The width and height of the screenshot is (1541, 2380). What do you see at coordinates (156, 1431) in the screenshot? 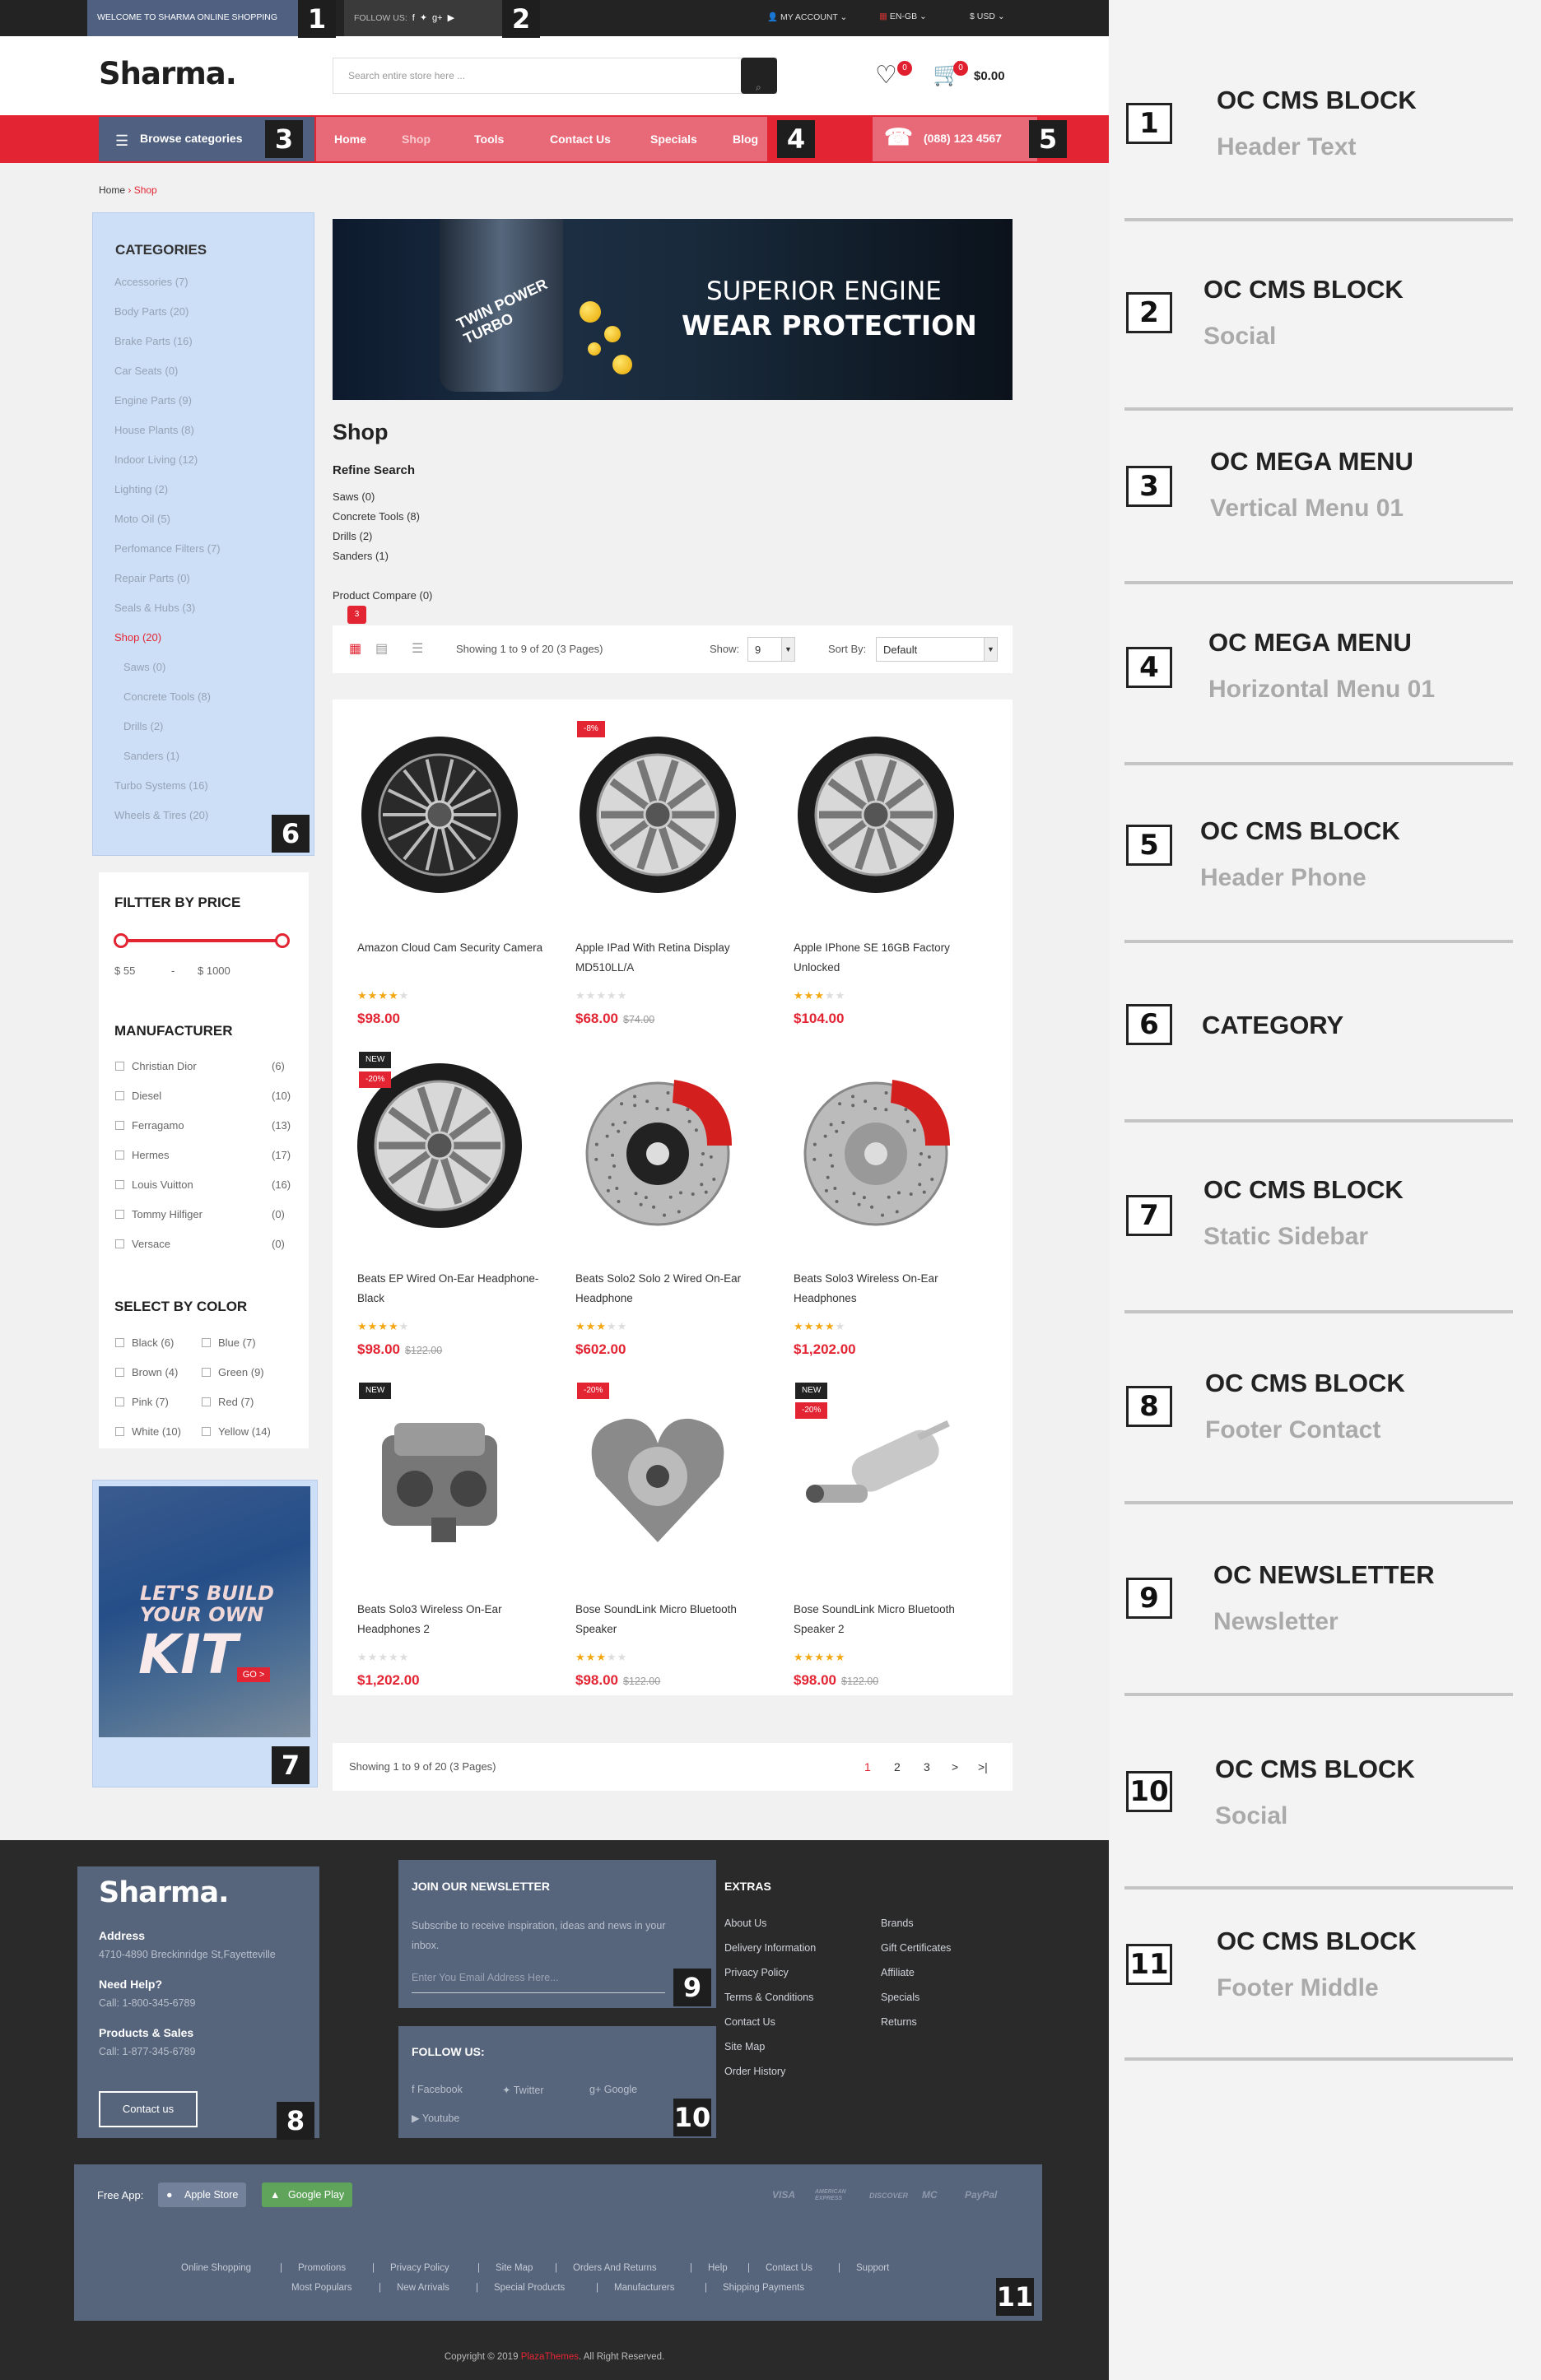
I see `color-option: White (10)` at bounding box center [156, 1431].